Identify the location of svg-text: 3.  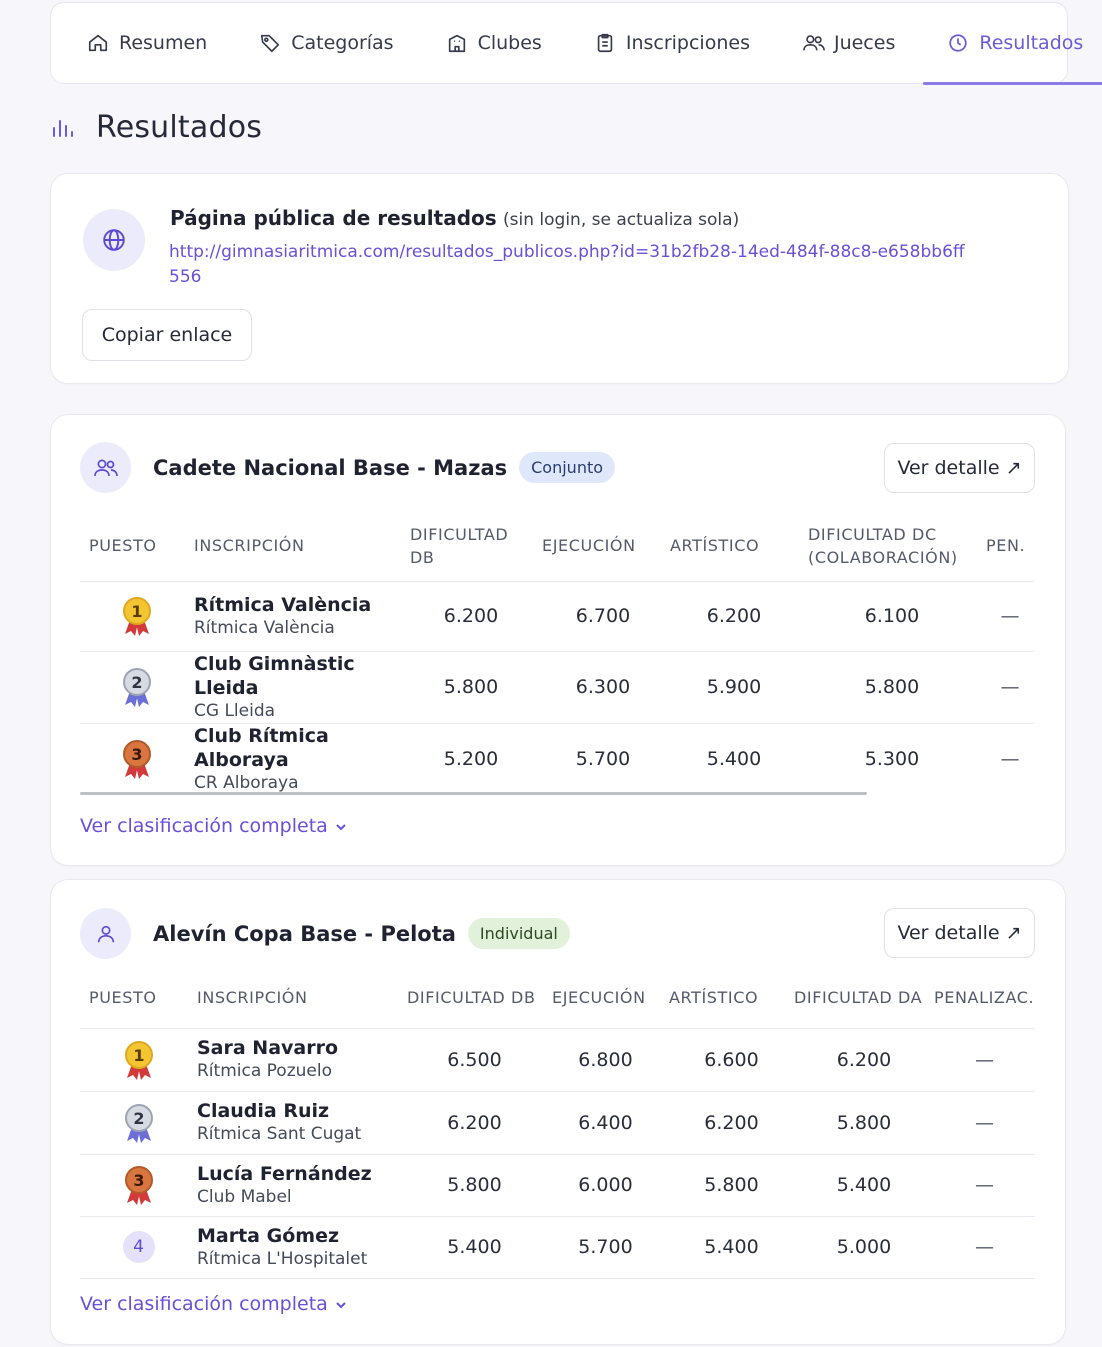
(136, 754).